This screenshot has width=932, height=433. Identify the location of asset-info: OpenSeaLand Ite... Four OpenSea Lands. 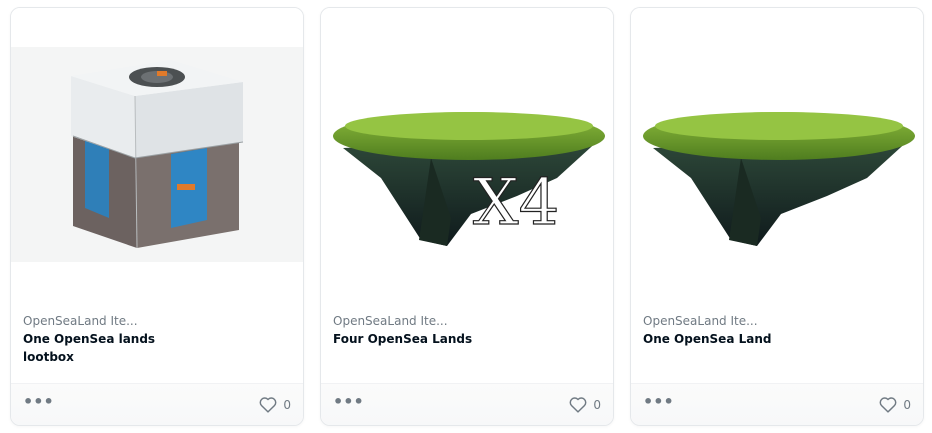
(467, 330).